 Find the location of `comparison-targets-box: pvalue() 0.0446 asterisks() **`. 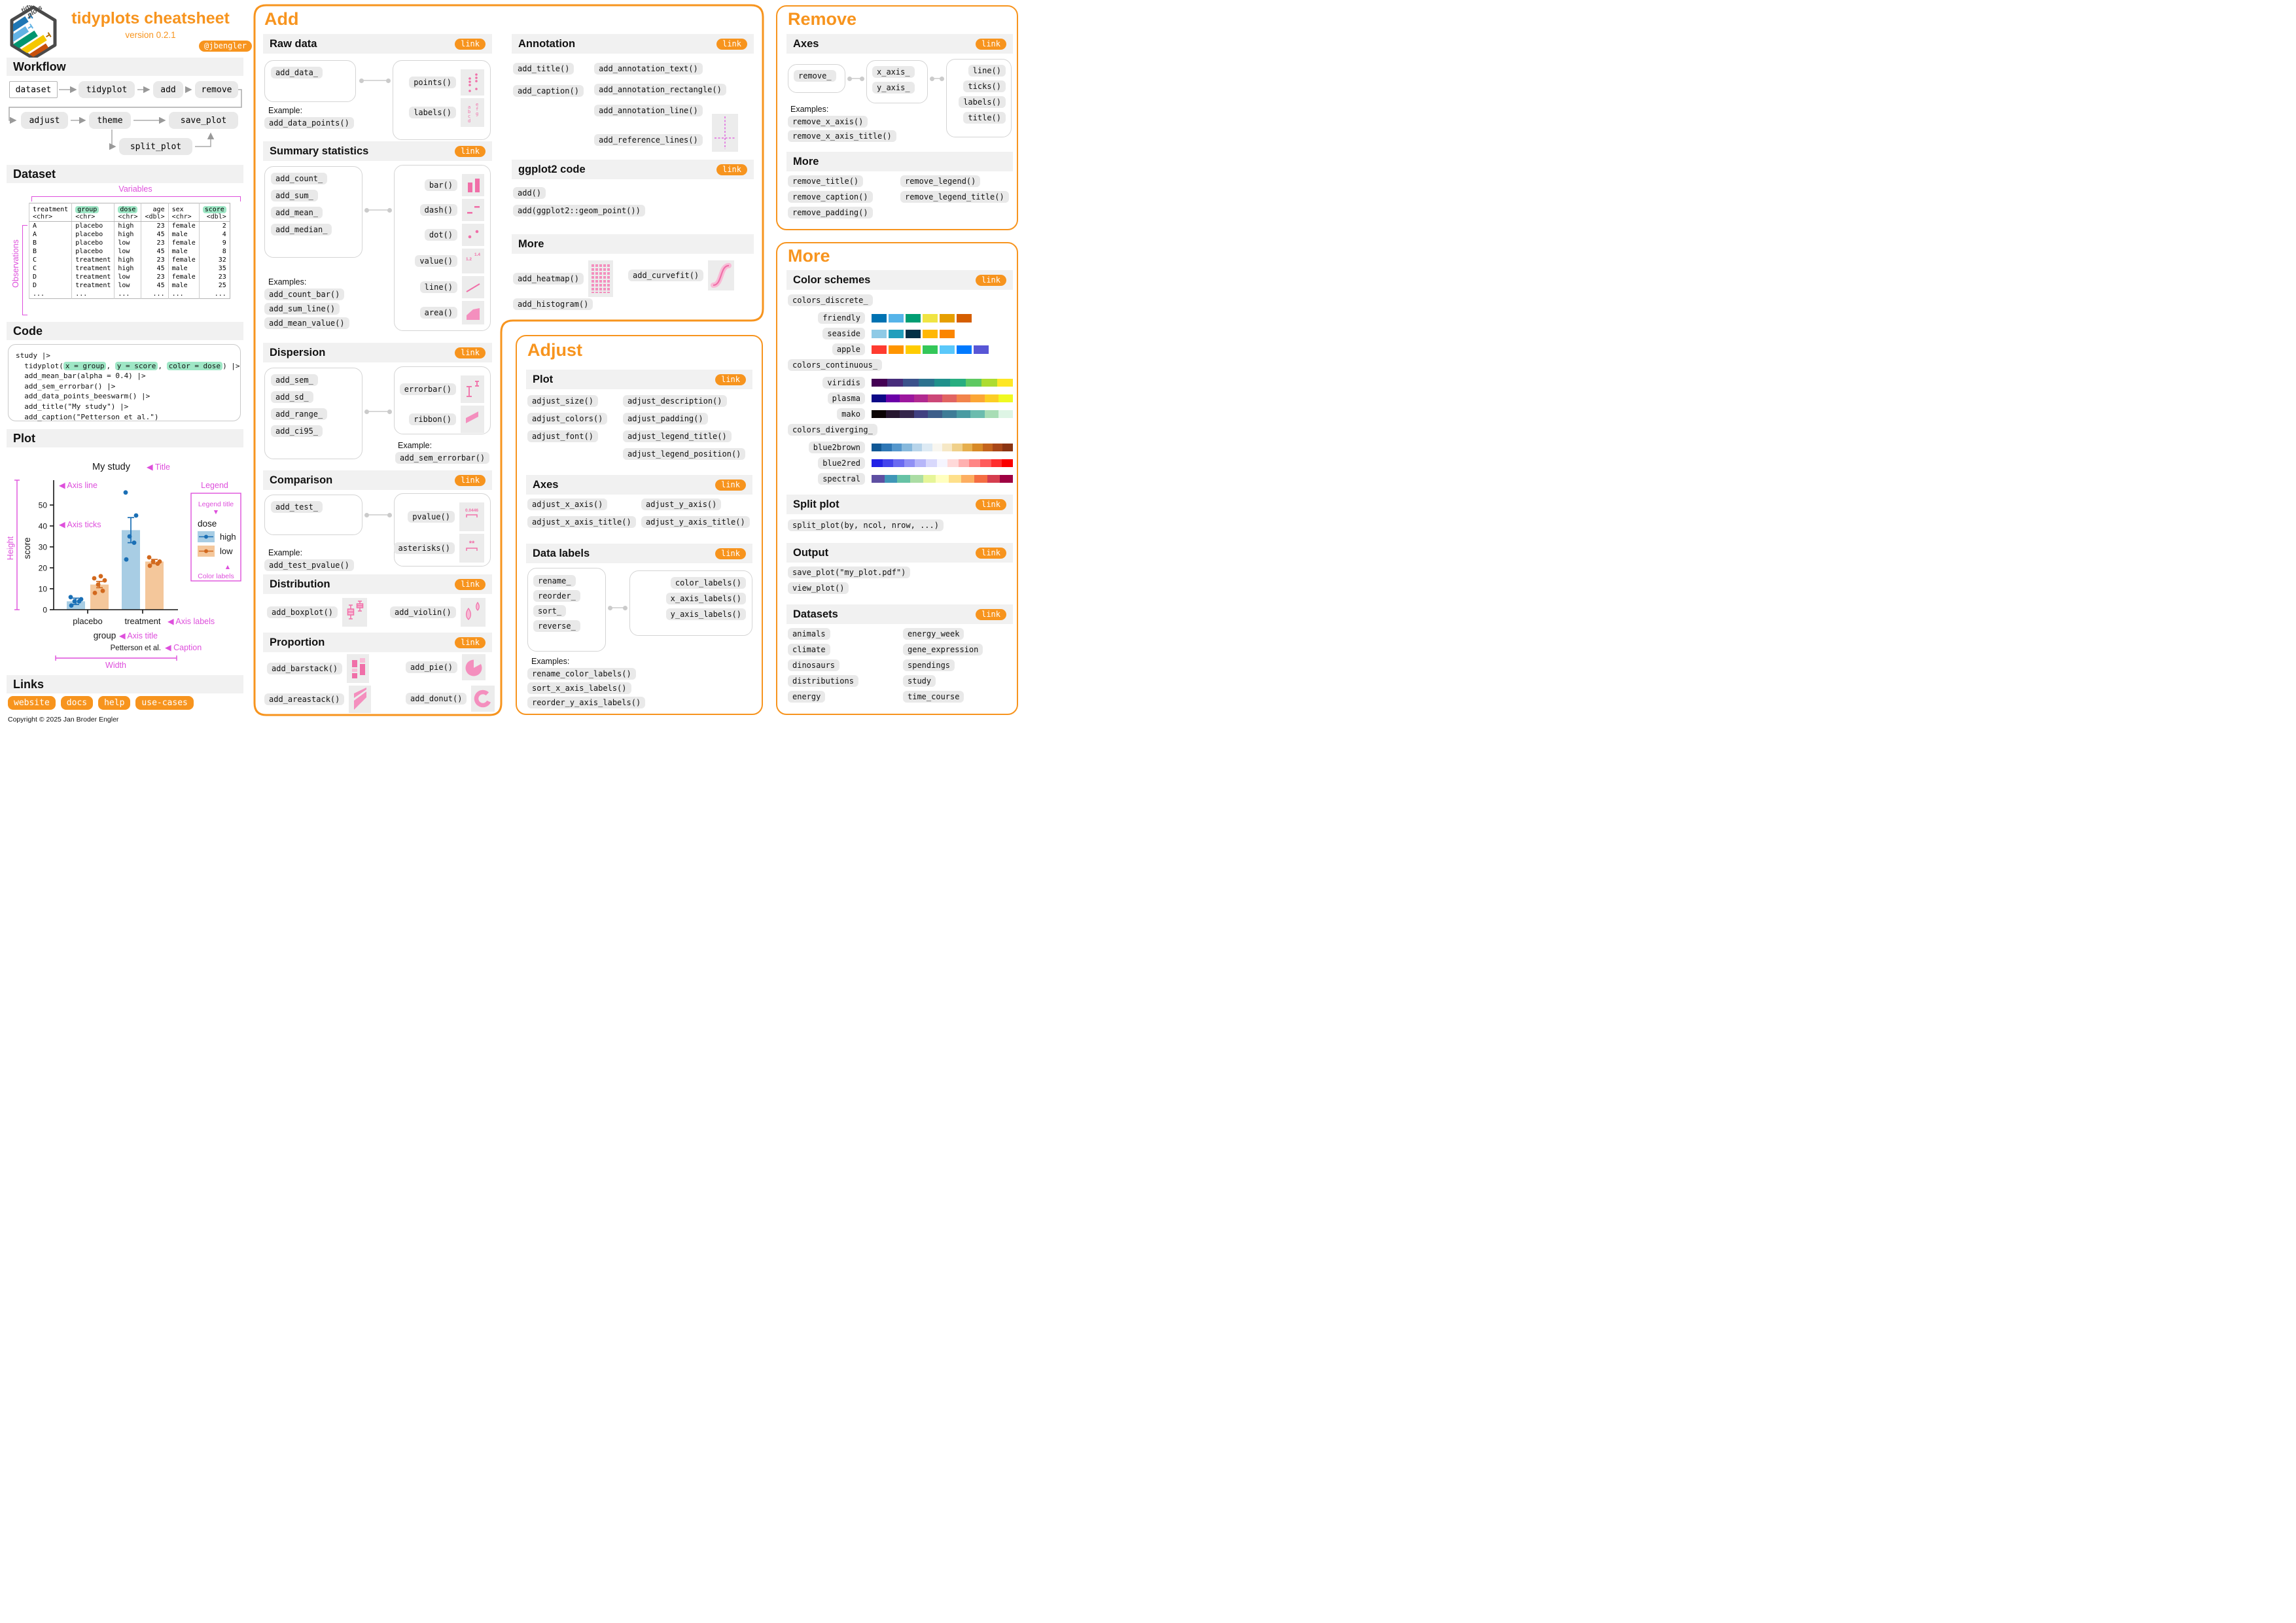

comparison-targets-box: pvalue() 0.0446 asterisks() ** is located at coordinates (442, 530).